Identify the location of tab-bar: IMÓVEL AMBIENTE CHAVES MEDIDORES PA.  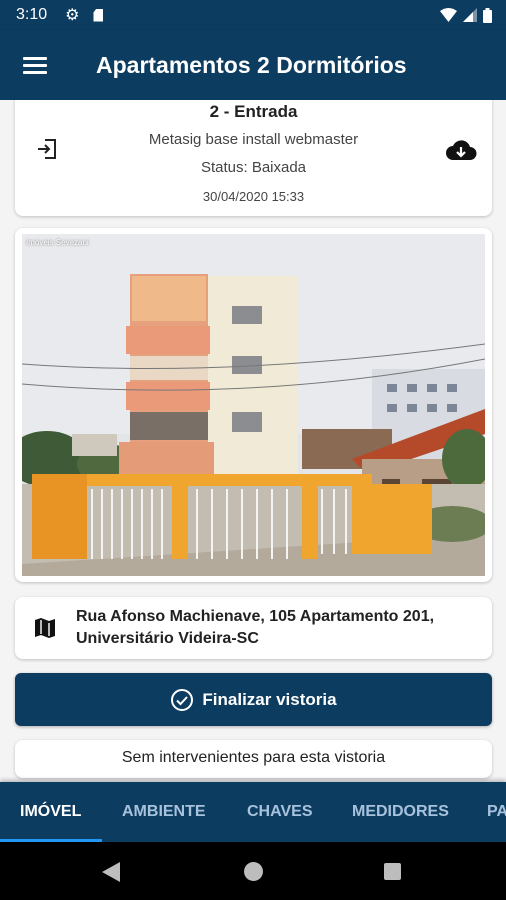
(253, 812).